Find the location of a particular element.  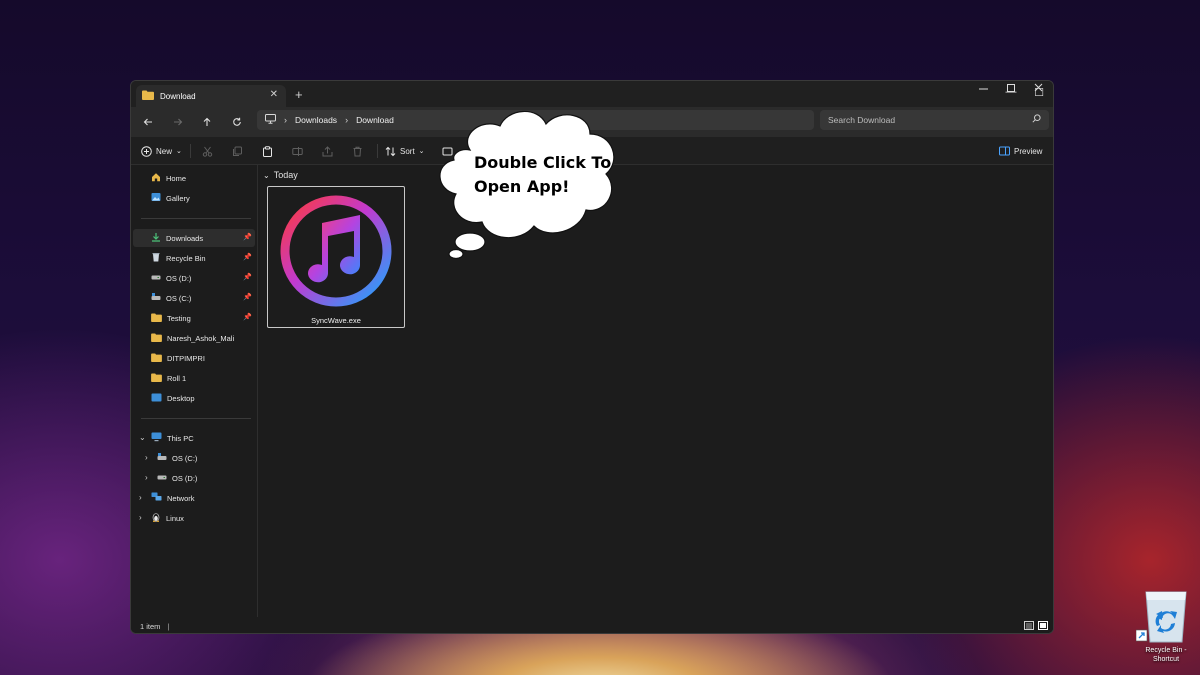

sidebar-item-recycle-bin: Recycle Bin 📌 is located at coordinates (194, 258).